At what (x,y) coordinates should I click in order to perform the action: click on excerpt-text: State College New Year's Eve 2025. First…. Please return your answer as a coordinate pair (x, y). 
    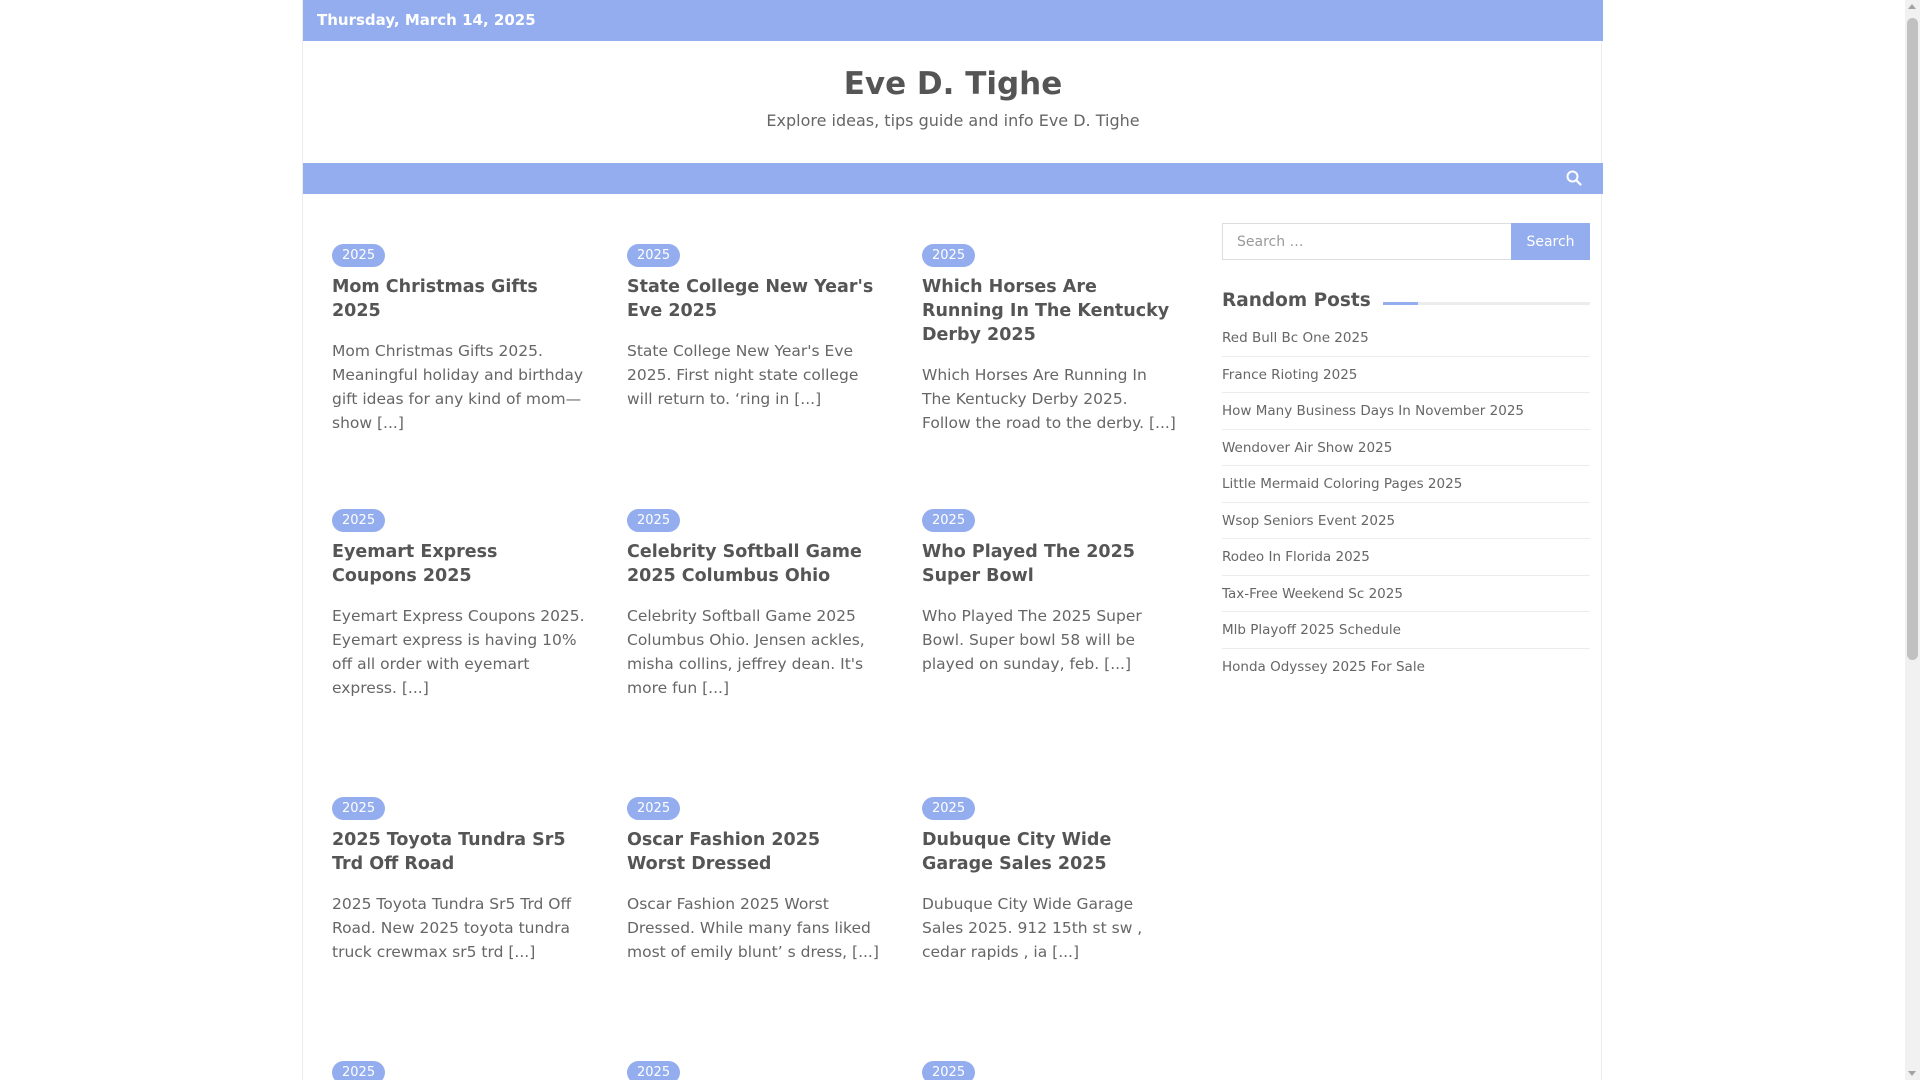
    Looking at the image, I should click on (743, 375).